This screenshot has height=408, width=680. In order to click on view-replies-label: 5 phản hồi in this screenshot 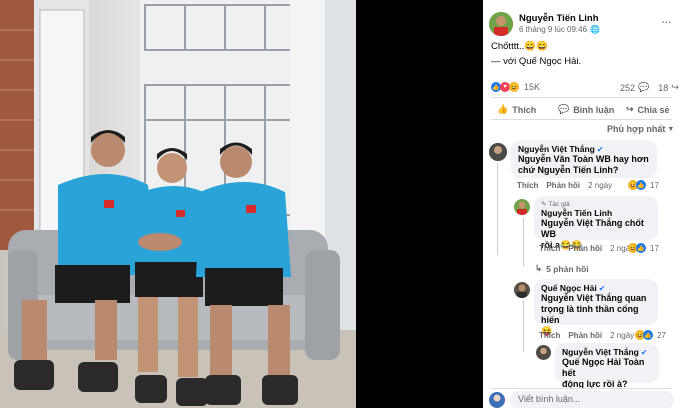, I will do `click(567, 268)`.